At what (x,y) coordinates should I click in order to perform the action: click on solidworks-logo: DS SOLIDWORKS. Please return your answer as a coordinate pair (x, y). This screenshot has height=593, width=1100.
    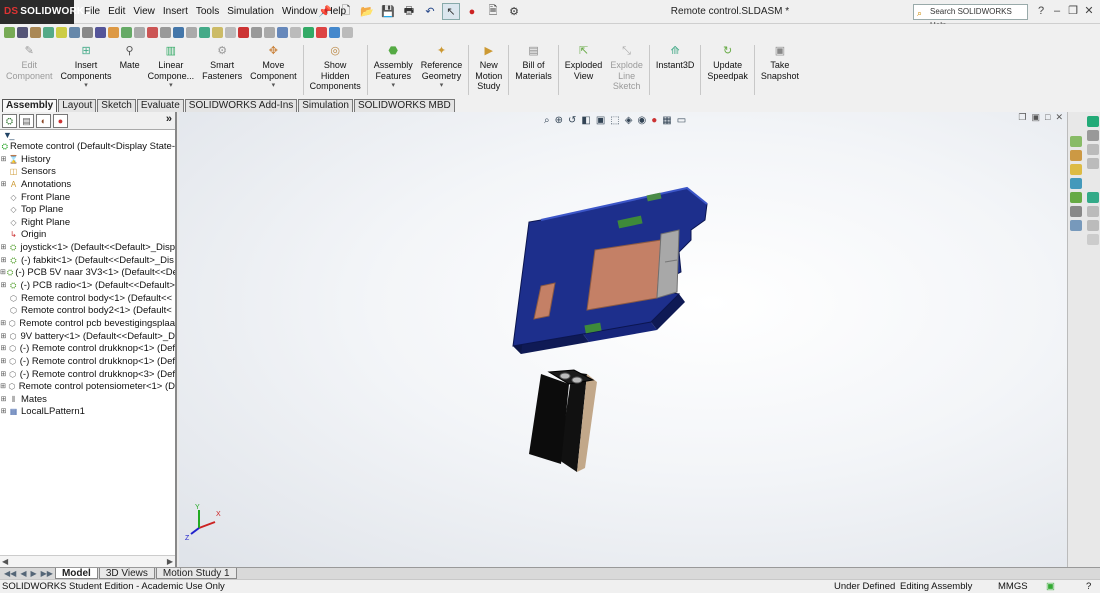
    Looking at the image, I should click on (45, 12).